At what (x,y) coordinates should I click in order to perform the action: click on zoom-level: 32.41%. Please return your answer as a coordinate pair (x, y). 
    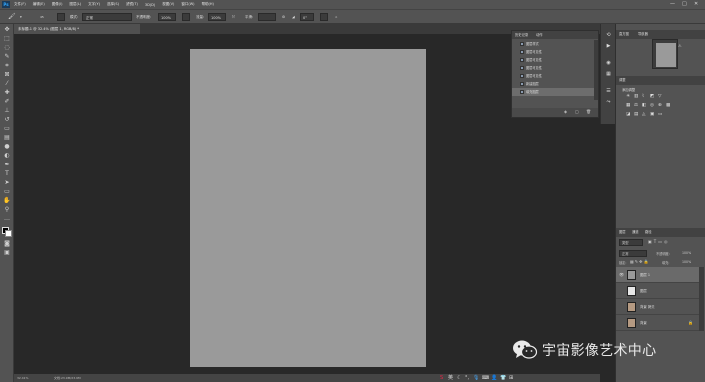
    Looking at the image, I should click on (22, 378).